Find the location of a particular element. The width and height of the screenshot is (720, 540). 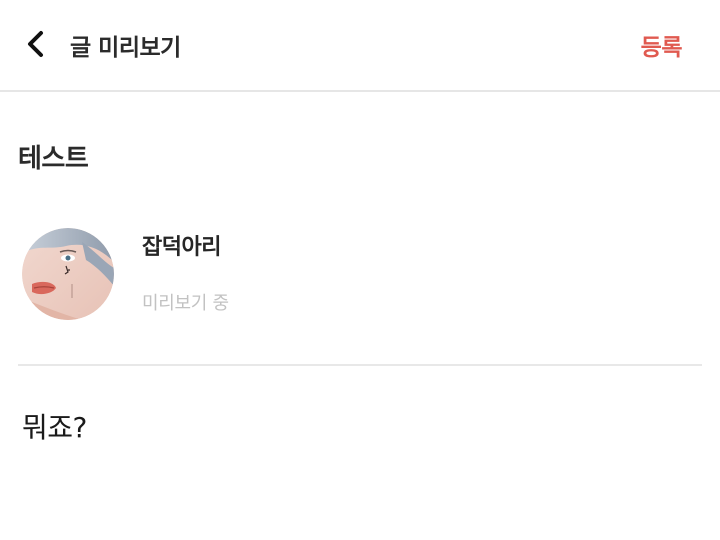

back-button is located at coordinates (36, 44).